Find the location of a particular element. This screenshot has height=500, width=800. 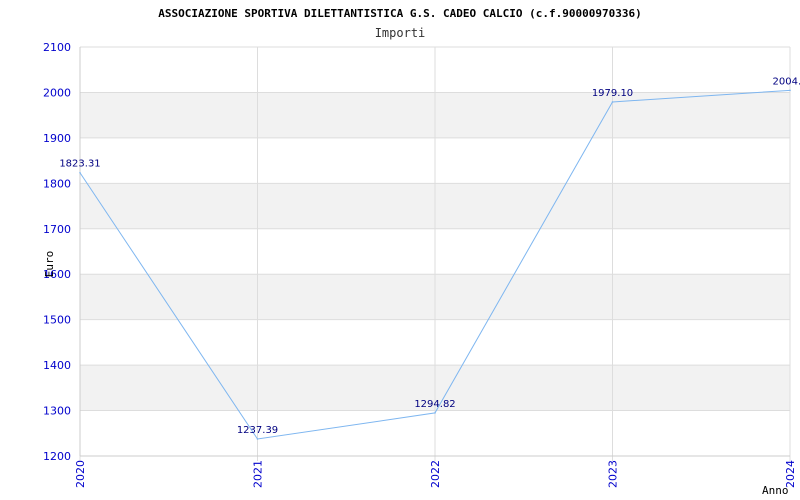

x-tick-label: 2022 is located at coordinates (435, 474).